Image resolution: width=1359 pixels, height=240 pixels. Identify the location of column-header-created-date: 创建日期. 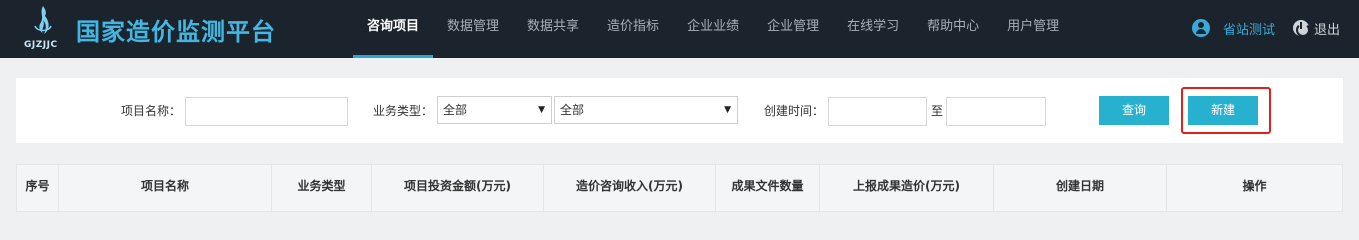
(1080, 188).